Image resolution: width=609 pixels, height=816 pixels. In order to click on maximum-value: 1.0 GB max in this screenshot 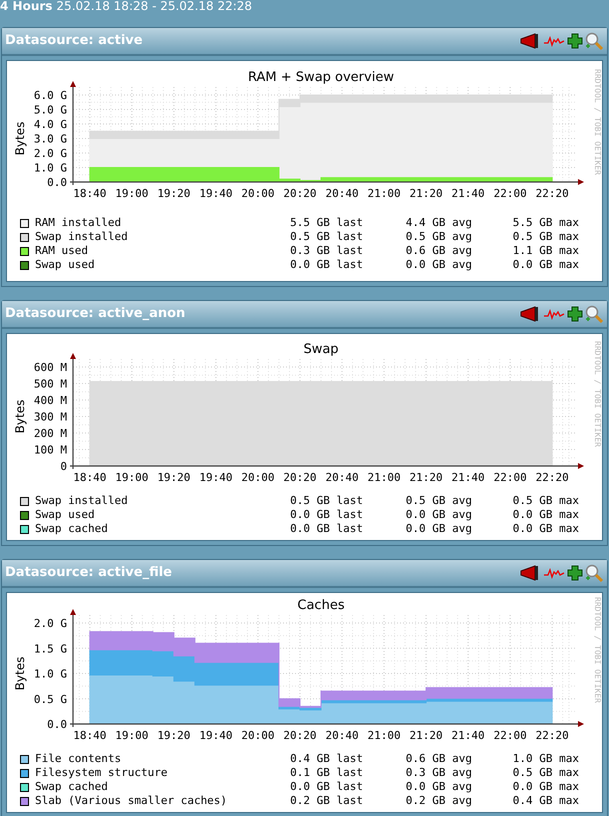, I will do `click(545, 759)`.